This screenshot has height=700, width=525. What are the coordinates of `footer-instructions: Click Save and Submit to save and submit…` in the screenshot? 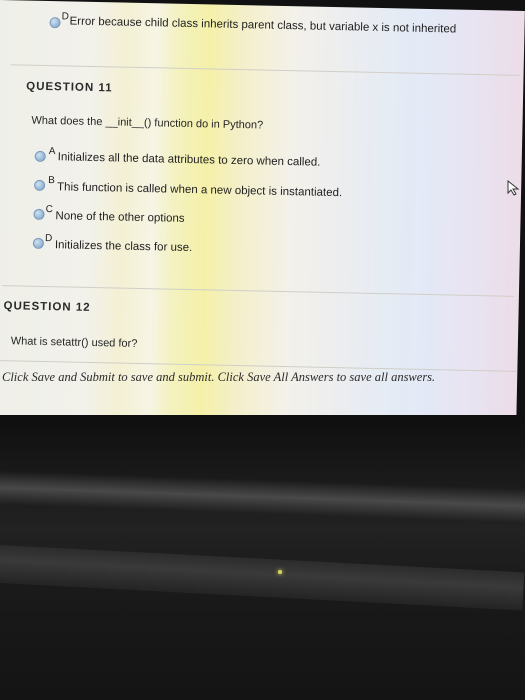 It's located at (219, 377).